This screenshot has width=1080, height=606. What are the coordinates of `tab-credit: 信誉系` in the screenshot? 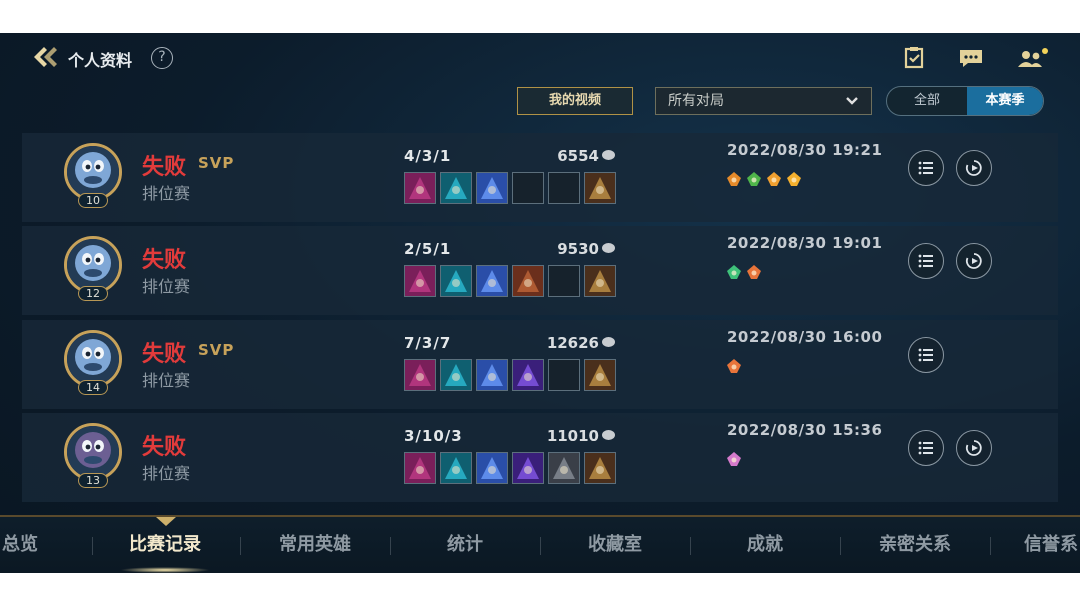 It's located at (1045, 545).